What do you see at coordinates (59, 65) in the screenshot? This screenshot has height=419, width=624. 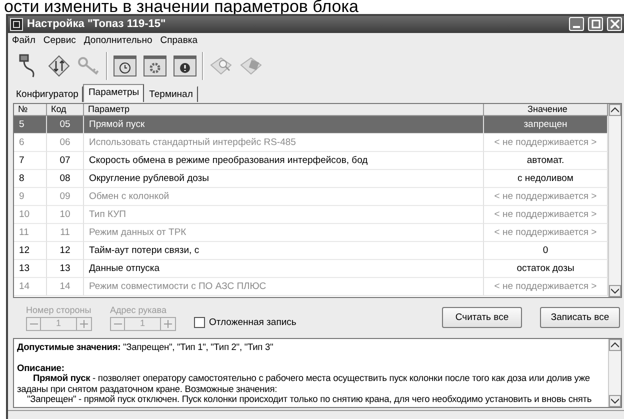 I see `arrows-diamond-icon` at bounding box center [59, 65].